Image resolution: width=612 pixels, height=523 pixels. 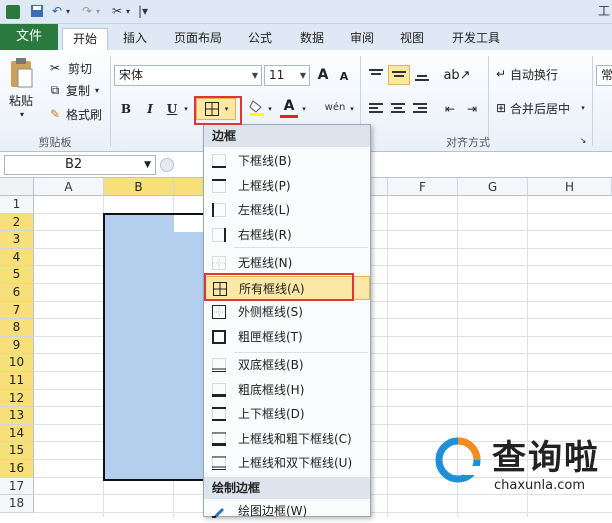 I want to click on font-size-combo: 11 ▼, so click(x=287, y=75).